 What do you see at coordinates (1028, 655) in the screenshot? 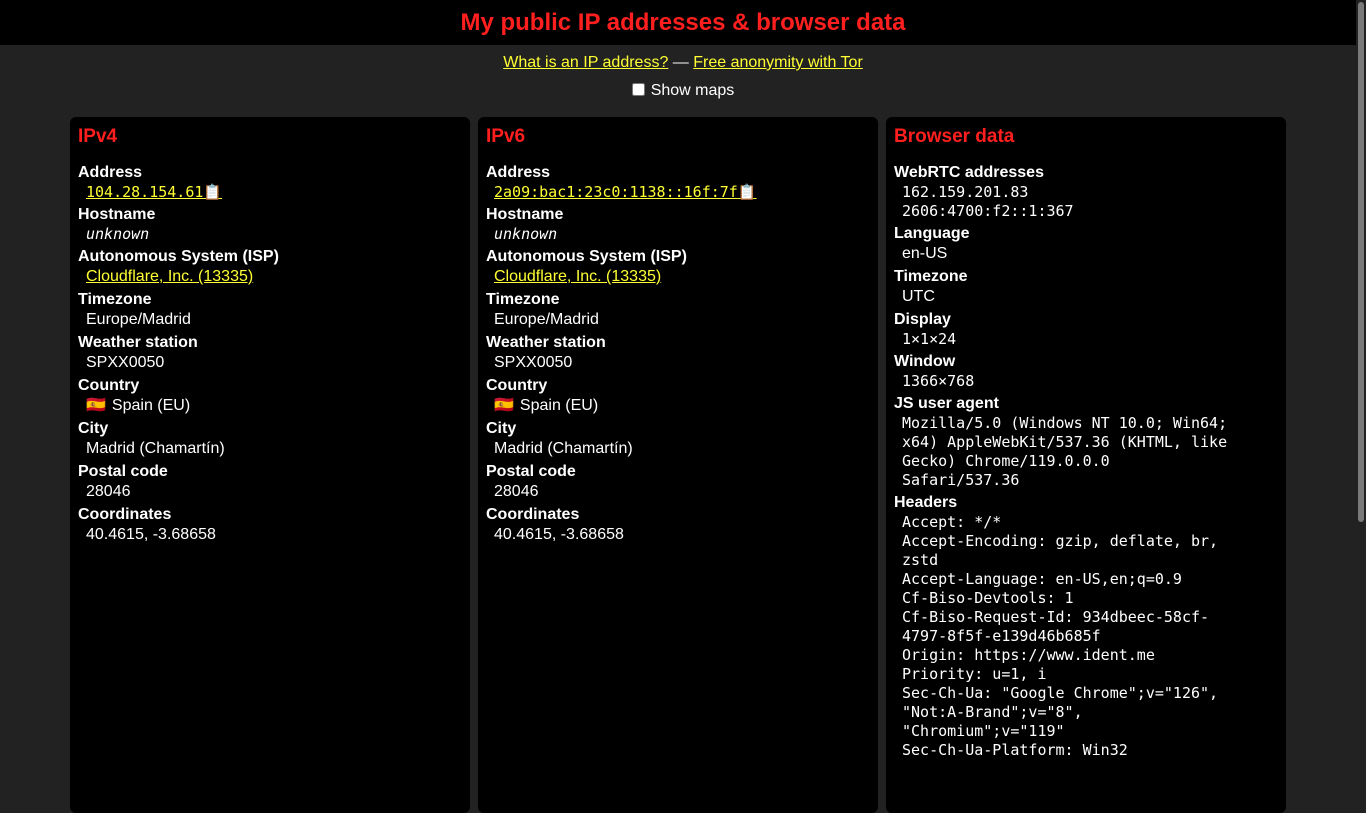
I see `header-line: Origin: https://www.ident.me` at bounding box center [1028, 655].